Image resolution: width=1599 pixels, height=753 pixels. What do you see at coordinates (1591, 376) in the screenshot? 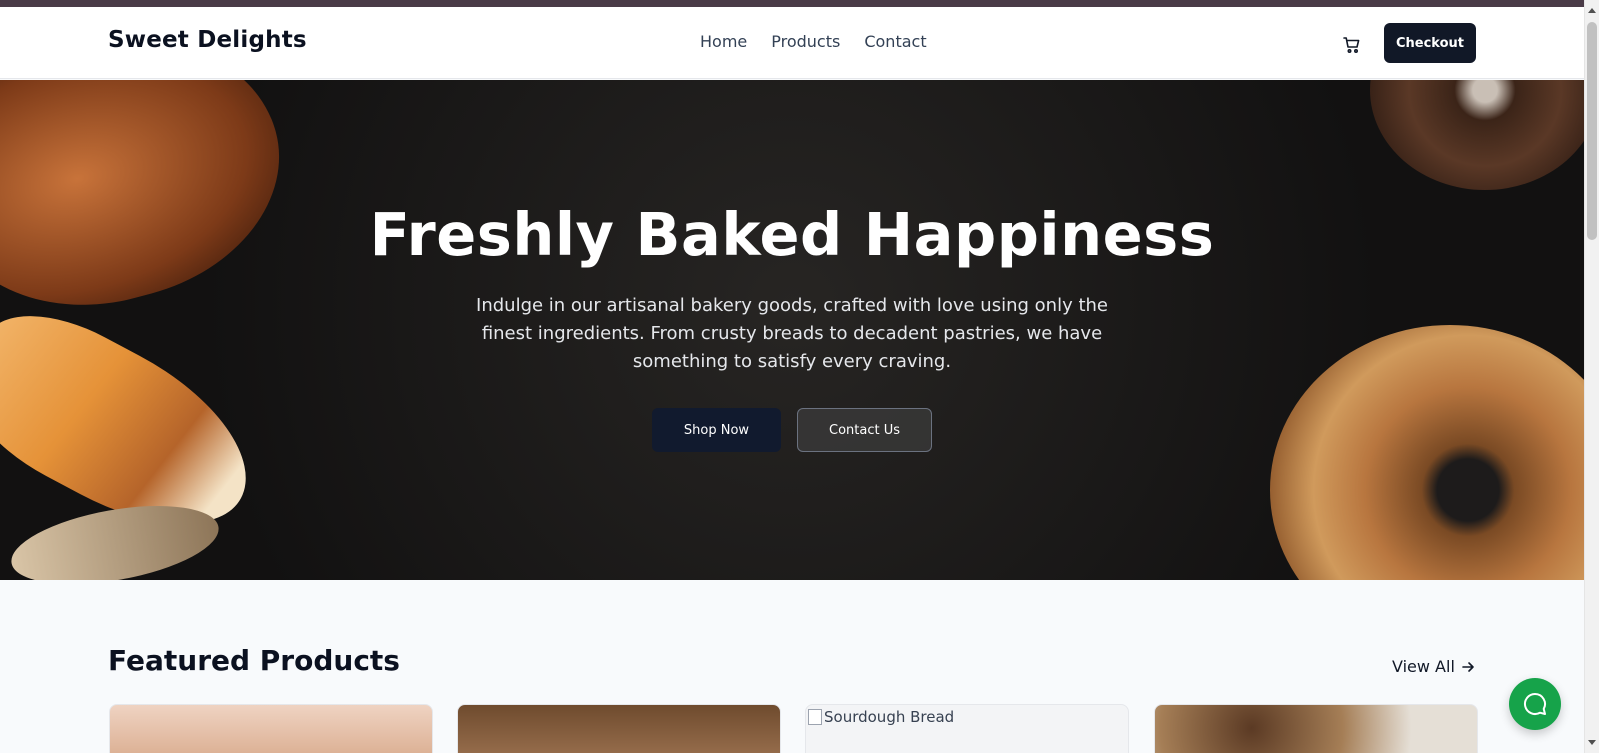
I see `vertical-scrollbar` at bounding box center [1591, 376].